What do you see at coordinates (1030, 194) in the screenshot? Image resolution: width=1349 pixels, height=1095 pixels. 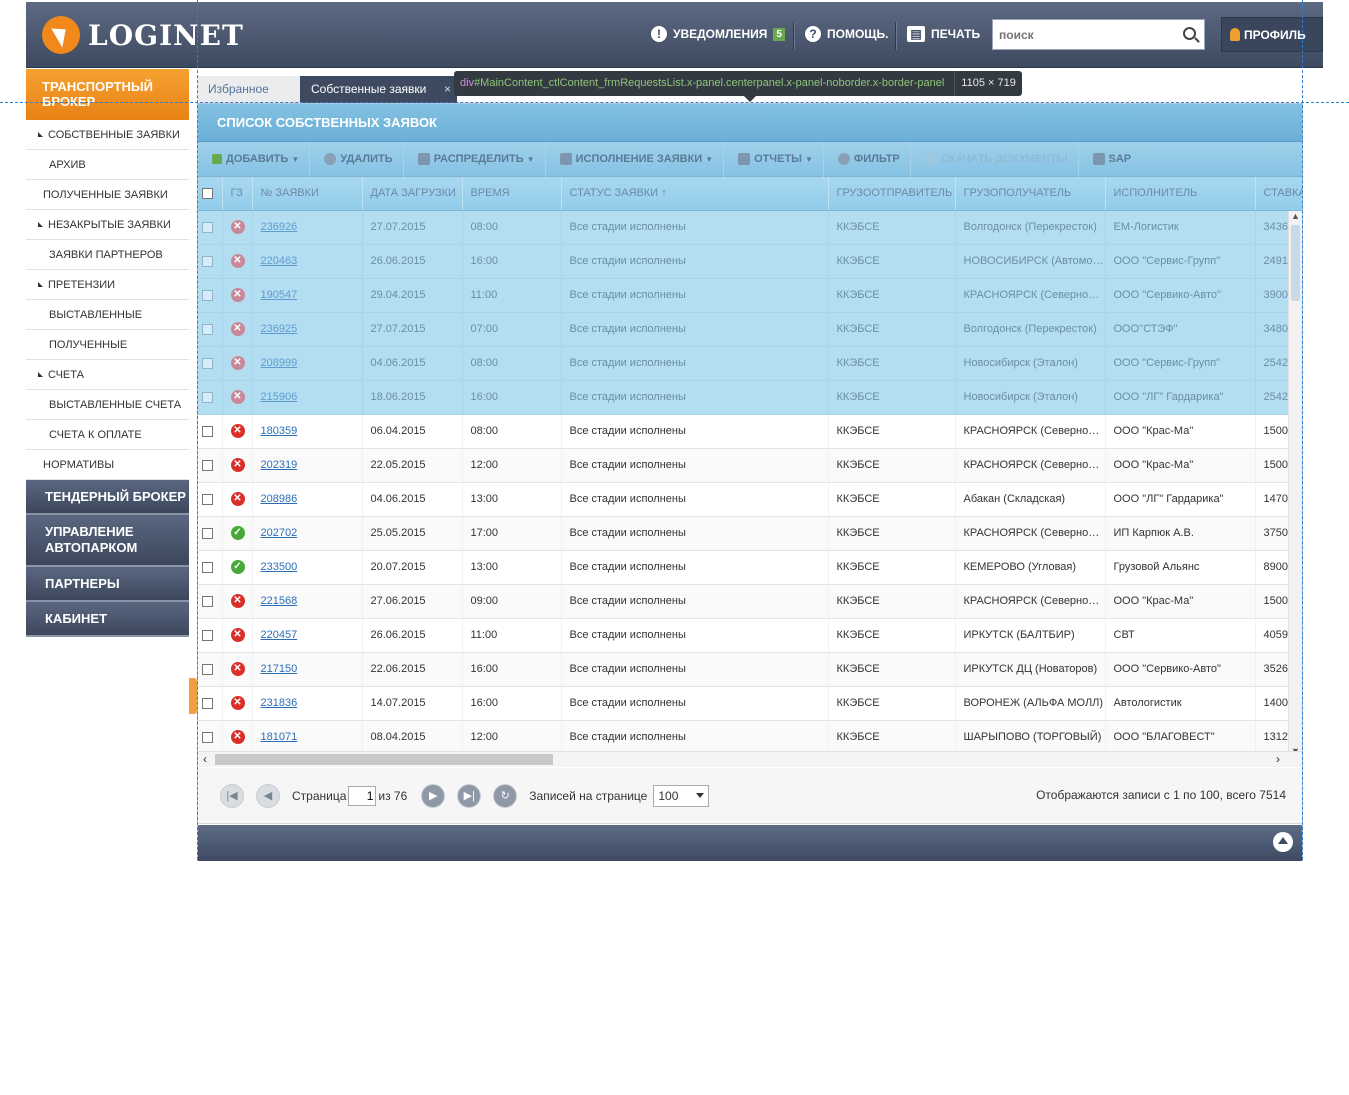 I see `column-header-consignee: ГРУЗОПОЛУЧАТЕЛЬ` at bounding box center [1030, 194].